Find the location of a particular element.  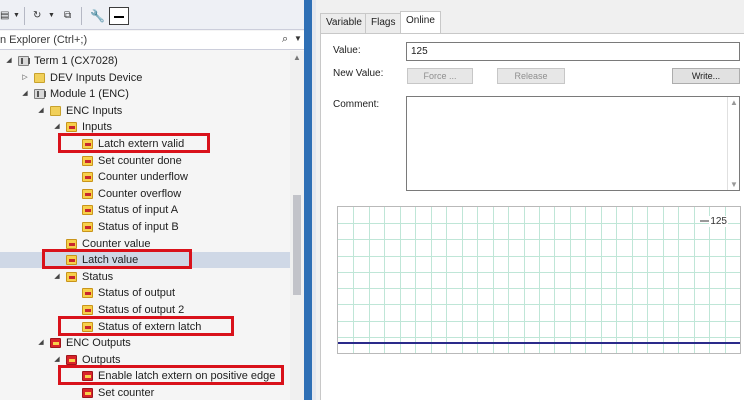

search-input: n Explorer (Ctrl+;) is located at coordinates (43, 40).